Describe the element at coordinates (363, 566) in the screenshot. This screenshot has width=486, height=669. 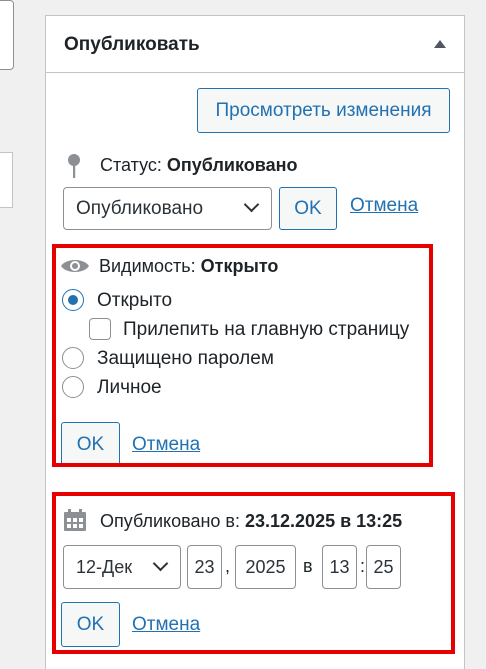
I see `time-colon: :` at that location.